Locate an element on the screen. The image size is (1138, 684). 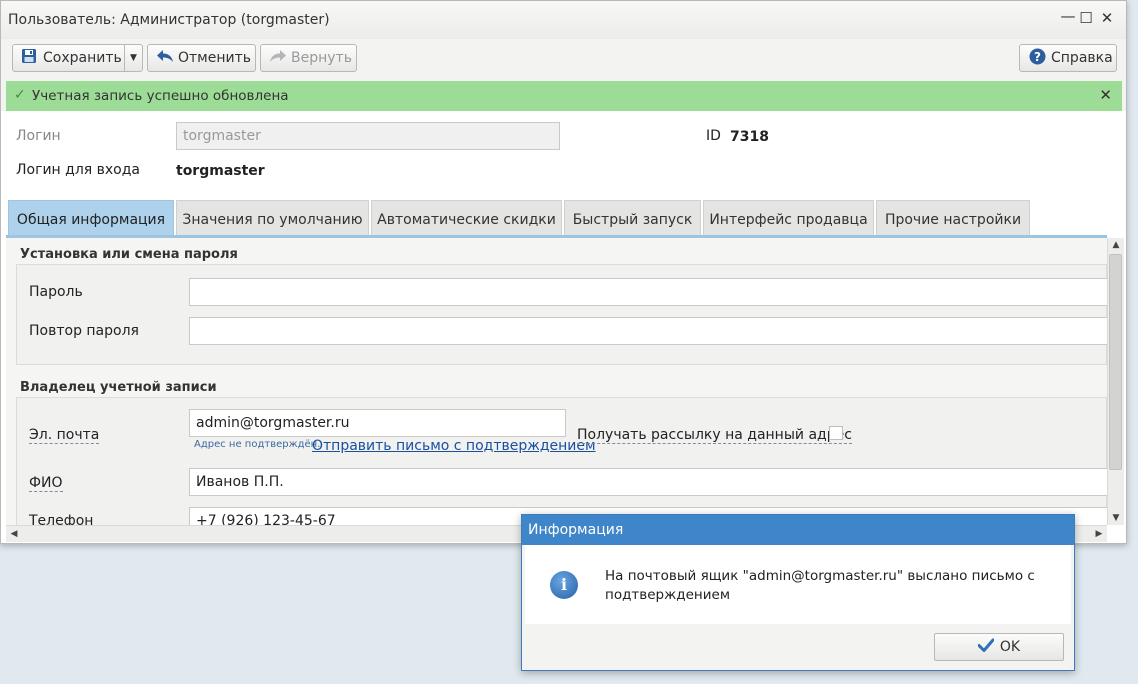
save-dropdown-button: ▼ is located at coordinates (133, 58).